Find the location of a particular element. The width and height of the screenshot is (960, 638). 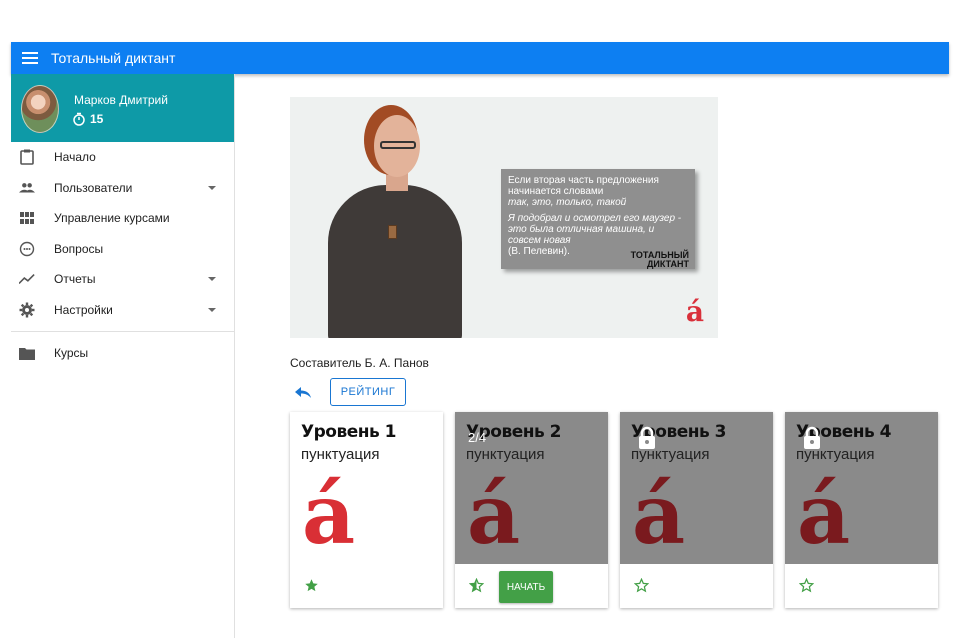

points-value: 15 is located at coordinates (97, 119).